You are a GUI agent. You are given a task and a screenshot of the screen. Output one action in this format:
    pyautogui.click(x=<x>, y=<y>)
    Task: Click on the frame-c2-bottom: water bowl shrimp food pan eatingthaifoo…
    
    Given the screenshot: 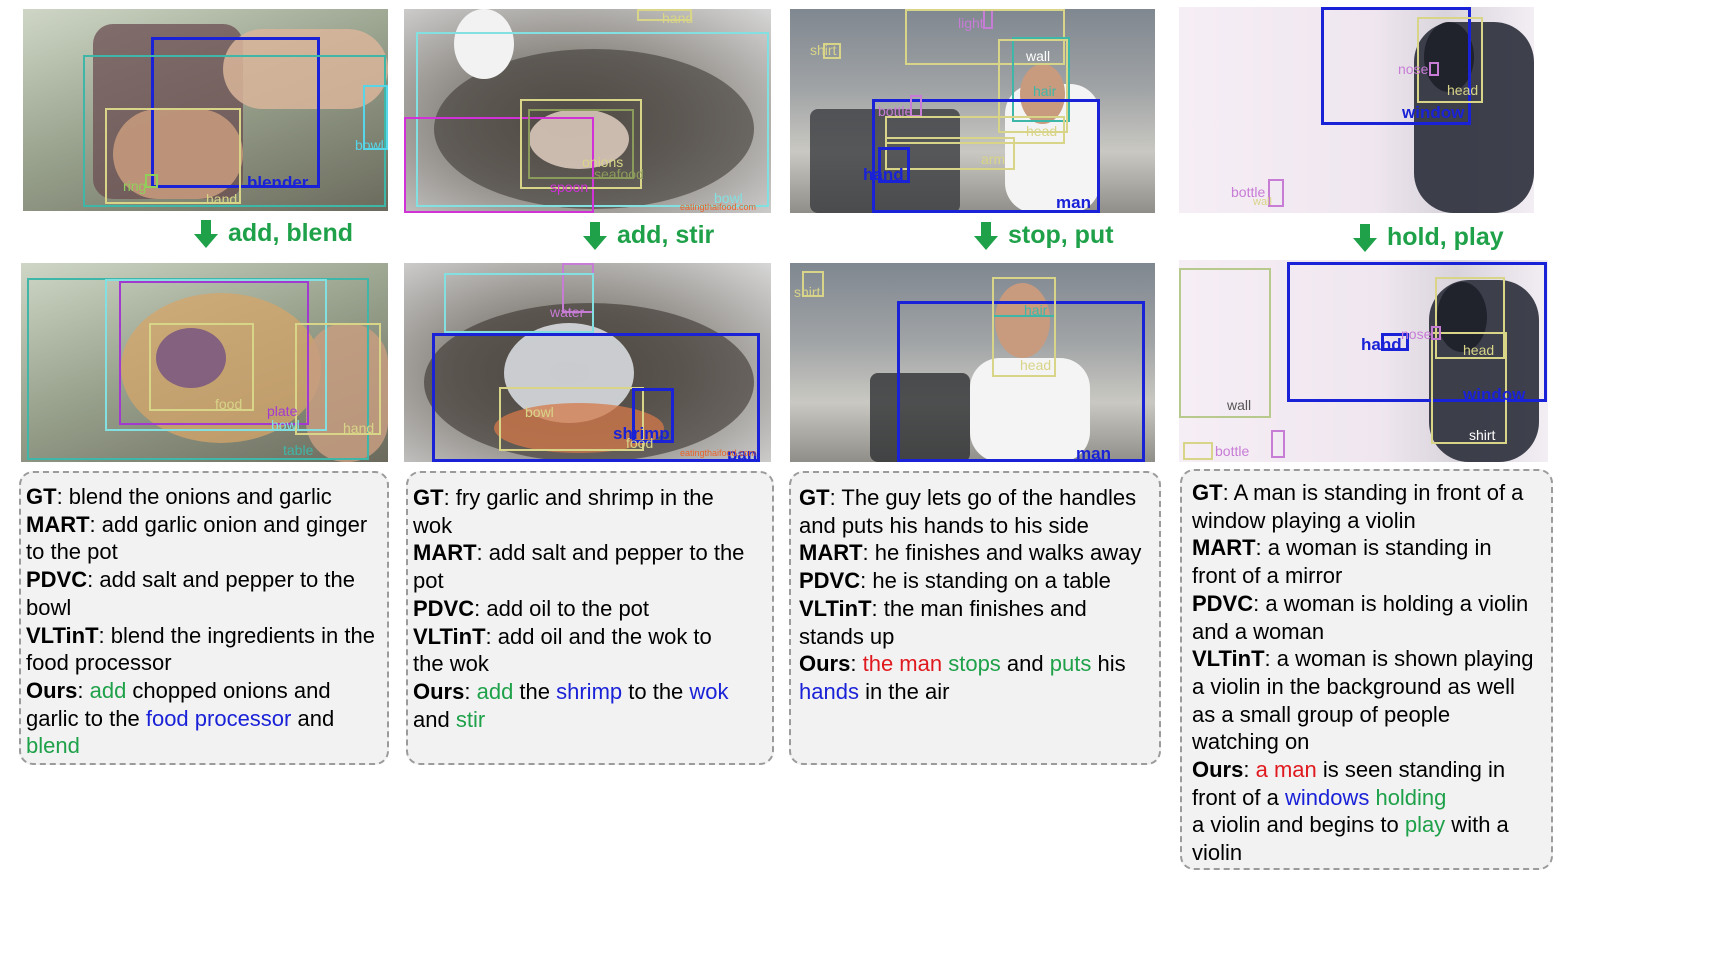 What is the action you would take?
    pyautogui.click(x=587, y=362)
    